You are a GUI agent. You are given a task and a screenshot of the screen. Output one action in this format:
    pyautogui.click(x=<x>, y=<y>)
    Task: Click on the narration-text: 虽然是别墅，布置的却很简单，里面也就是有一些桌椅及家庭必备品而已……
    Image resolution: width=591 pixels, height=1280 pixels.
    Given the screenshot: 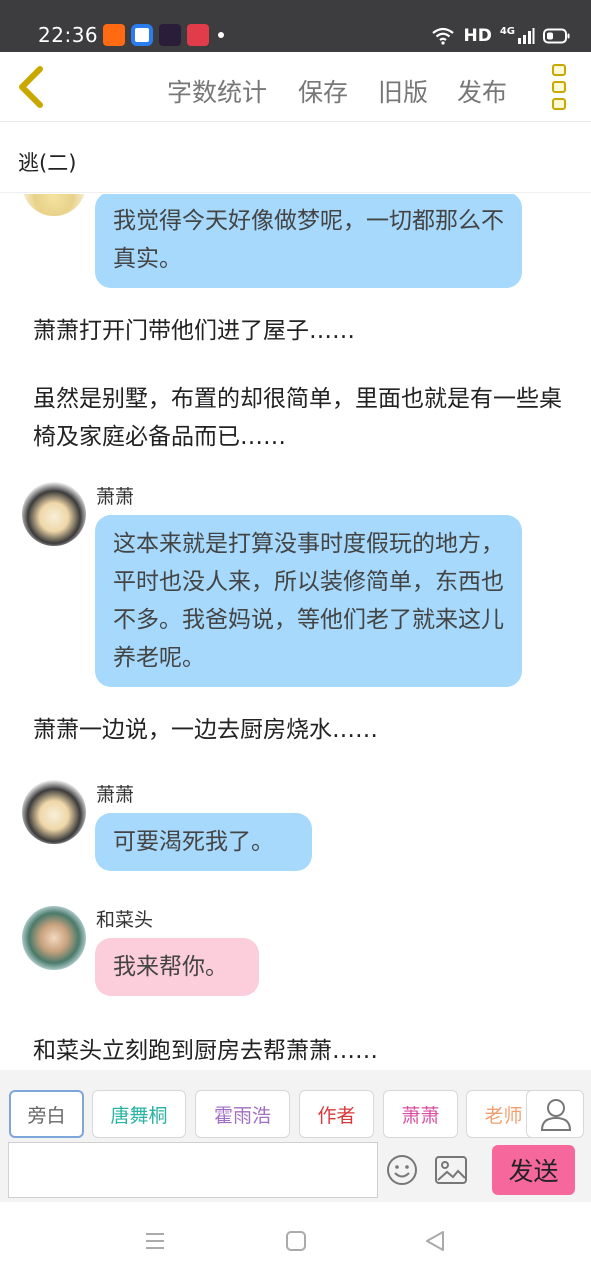 What is the action you would take?
    pyautogui.click(x=297, y=418)
    